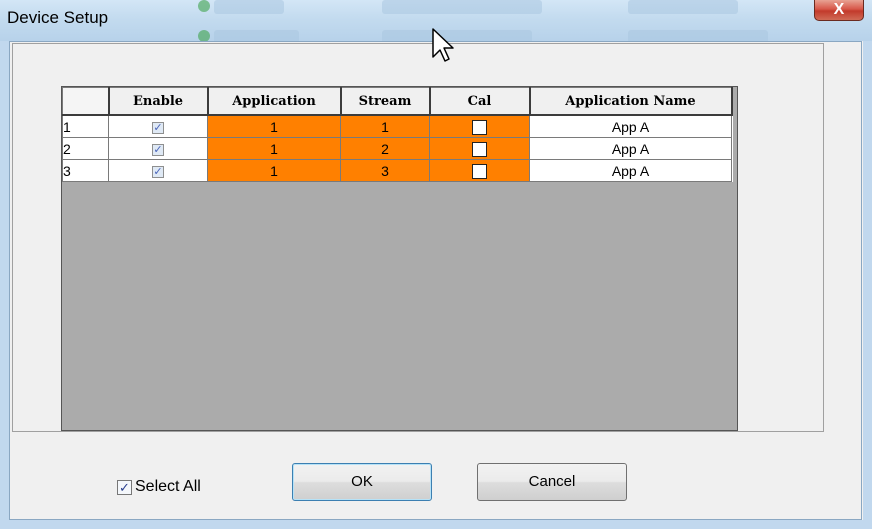  Describe the element at coordinates (385, 126) in the screenshot. I see `stream-cell: 1` at that location.